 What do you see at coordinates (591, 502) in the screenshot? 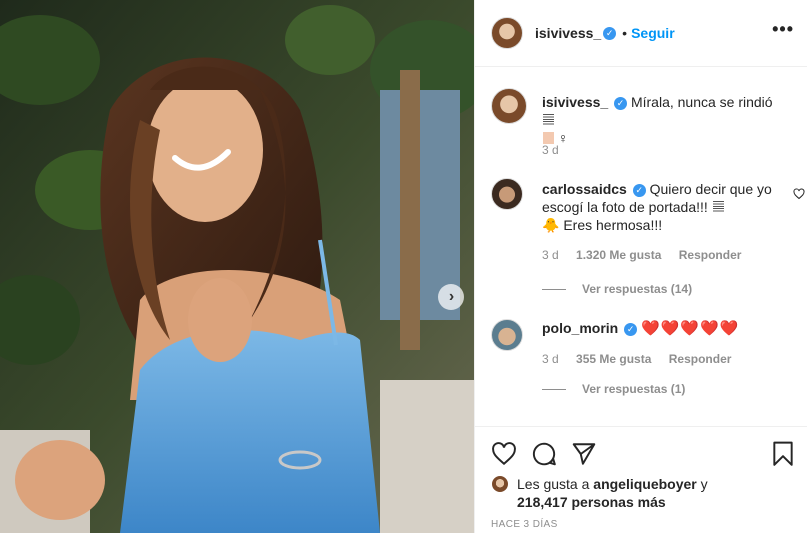
I see `likes-count: 218,417 personas más` at bounding box center [591, 502].